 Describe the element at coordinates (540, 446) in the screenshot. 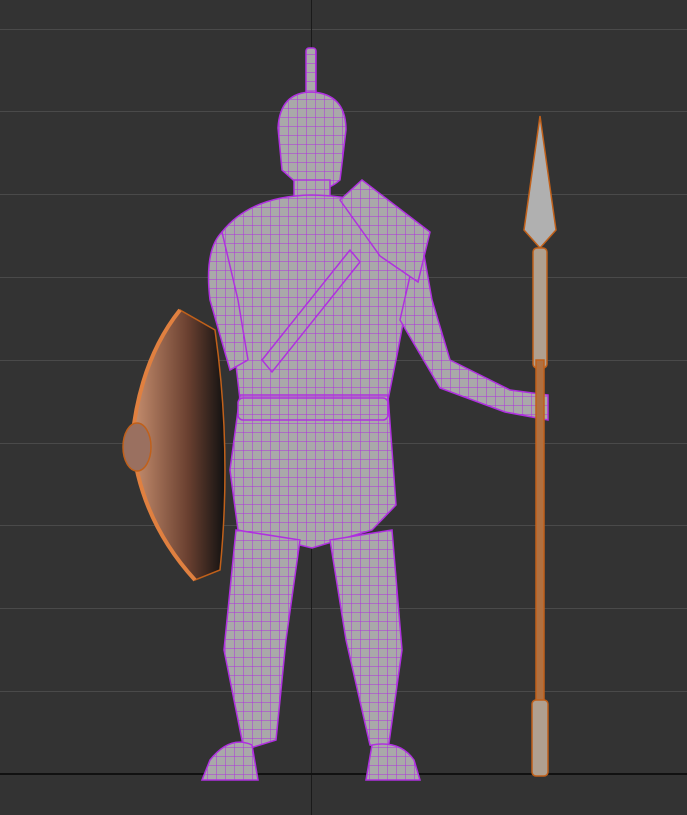

I see `spear` at that location.